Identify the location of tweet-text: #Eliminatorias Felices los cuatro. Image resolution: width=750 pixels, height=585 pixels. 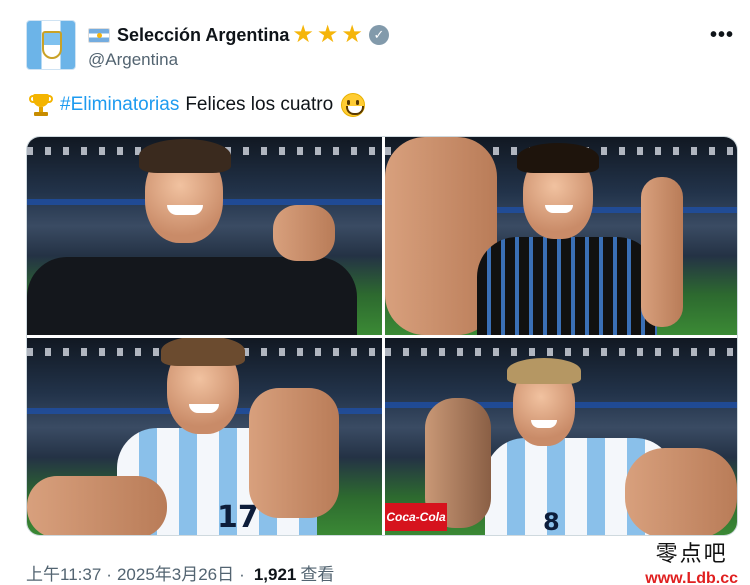
(197, 105).